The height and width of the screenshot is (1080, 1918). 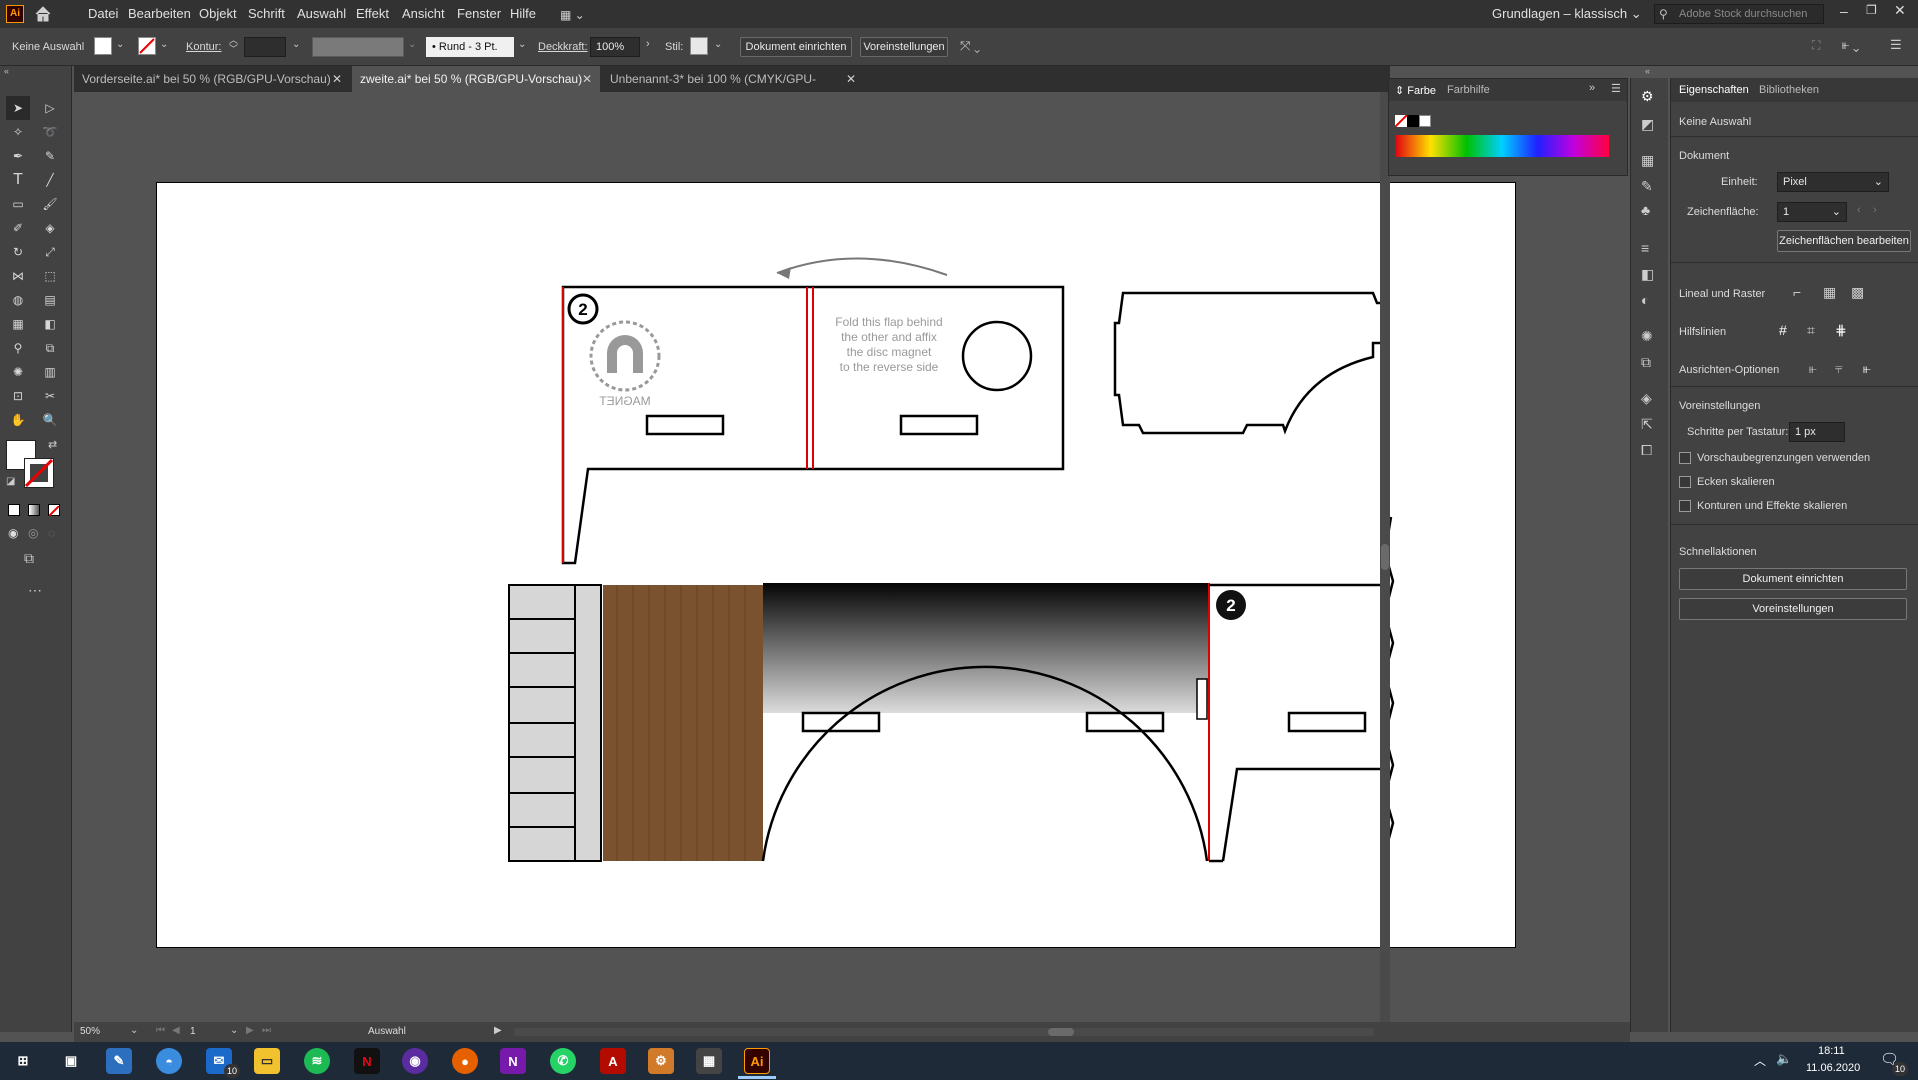 I want to click on pen-tool-icon: ✒, so click(x=18, y=156).